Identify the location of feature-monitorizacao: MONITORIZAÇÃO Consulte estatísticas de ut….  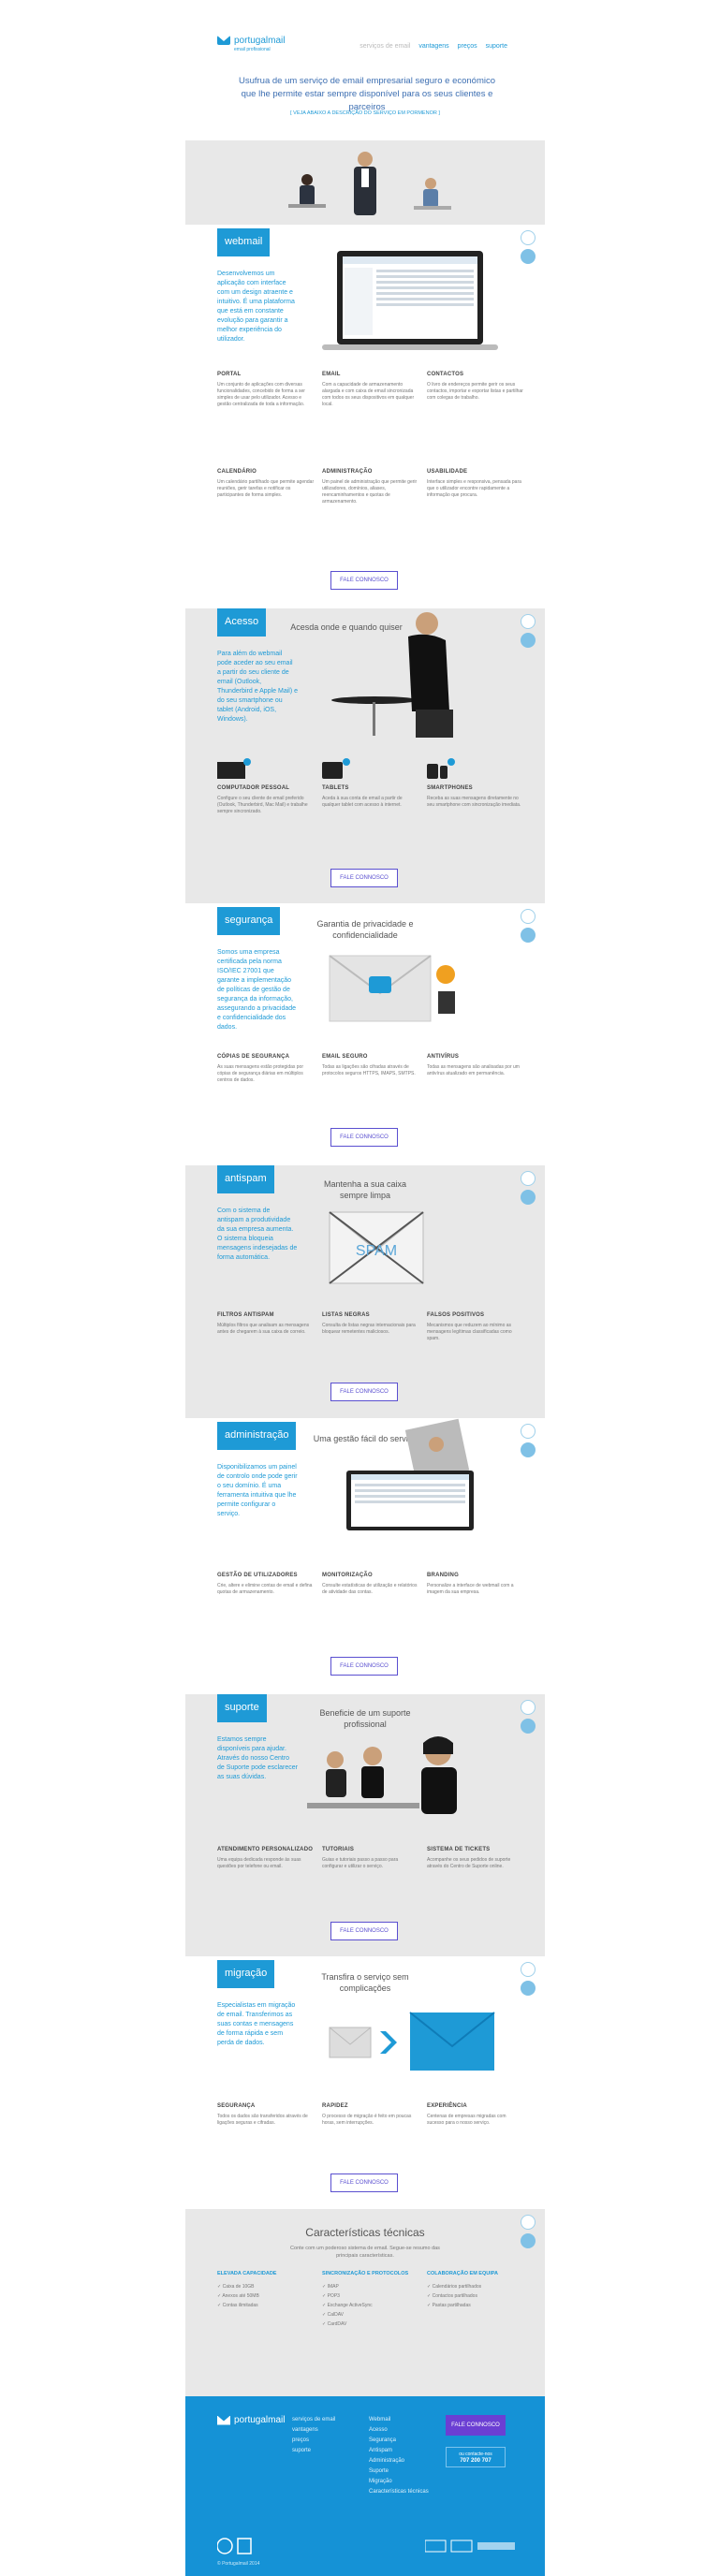
(370, 1584).